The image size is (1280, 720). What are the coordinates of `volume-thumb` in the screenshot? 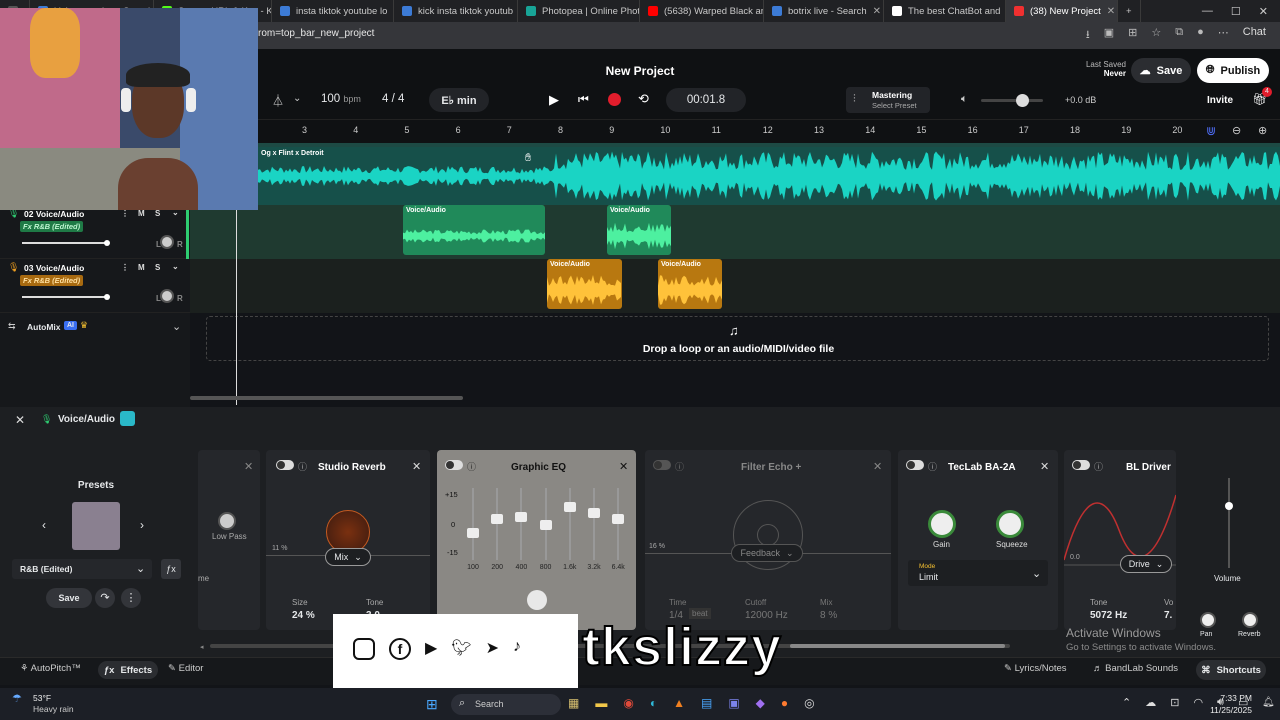 It's located at (1022, 100).